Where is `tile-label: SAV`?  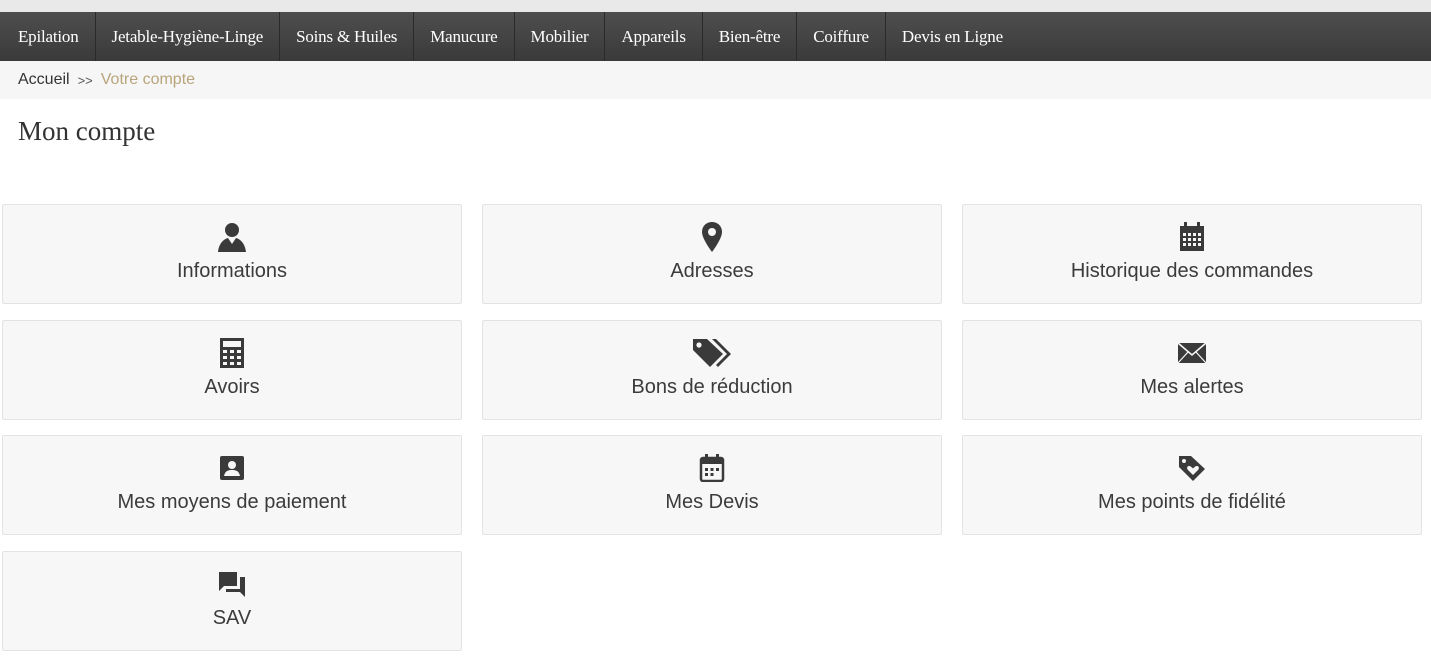
tile-label: SAV is located at coordinates (232, 618).